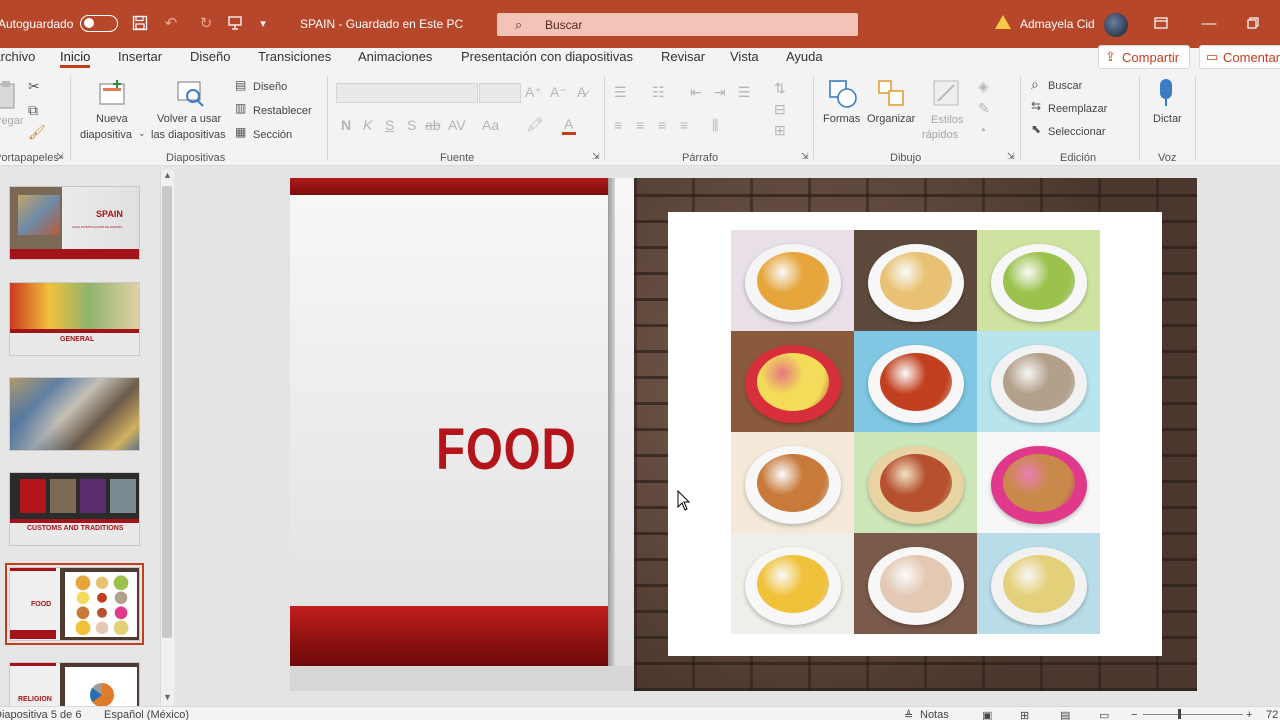 Image resolution: width=1280 pixels, height=720 pixels. Describe the element at coordinates (908, 714) in the screenshot. I see `notes-icon: ≜` at that location.